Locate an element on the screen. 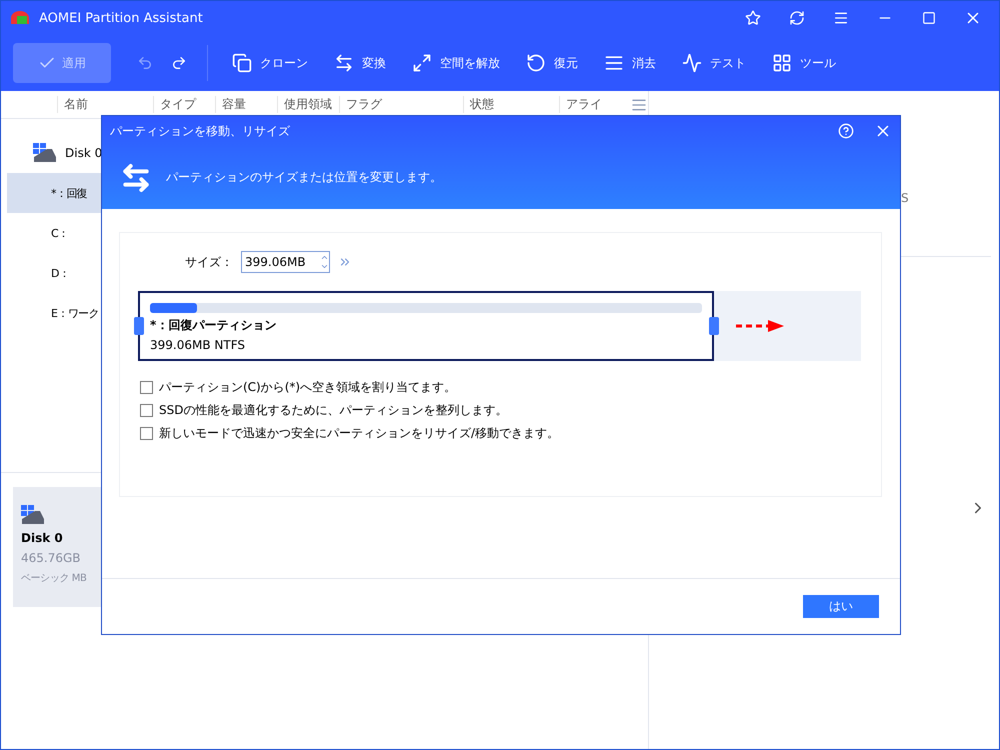 The width and height of the screenshot is (1000, 750). disk-size: 465.76GB is located at coordinates (51, 558).